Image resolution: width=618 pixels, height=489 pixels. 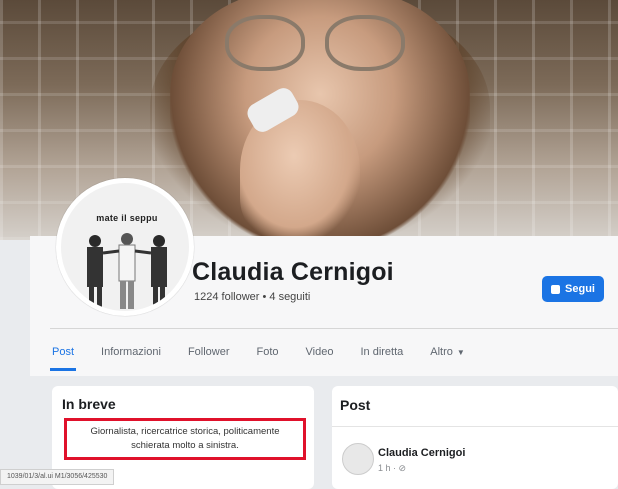 What do you see at coordinates (421, 453) in the screenshot?
I see `post-author-name: Claudia Cernigoi` at bounding box center [421, 453].